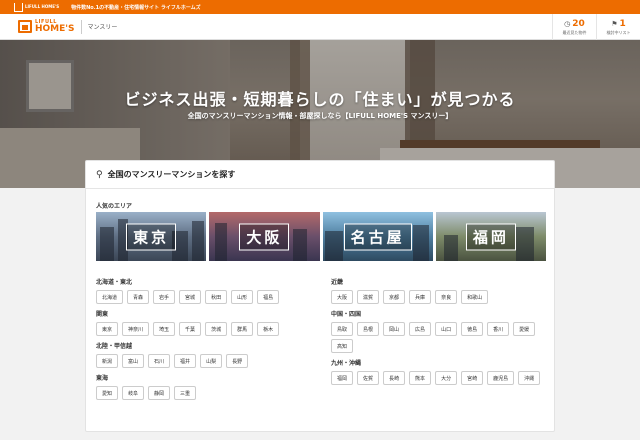 This screenshot has width=640, height=440. I want to click on region-group: 北陸・甲信越 新潟 富山 石川 福井 山梨 長野, so click(203, 354).